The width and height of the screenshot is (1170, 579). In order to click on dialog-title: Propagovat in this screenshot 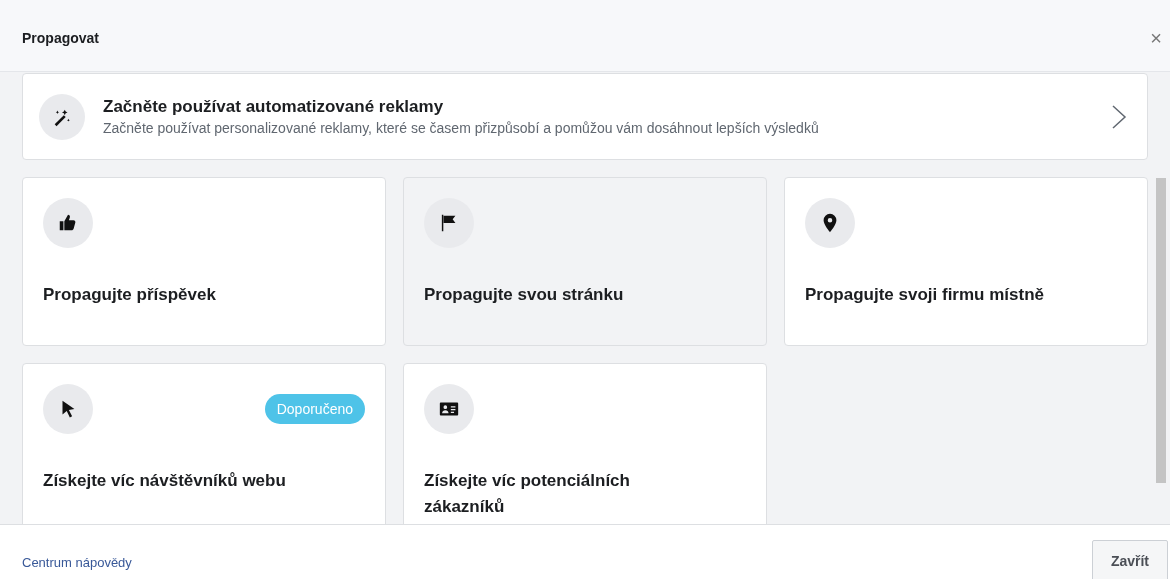, I will do `click(60, 38)`.